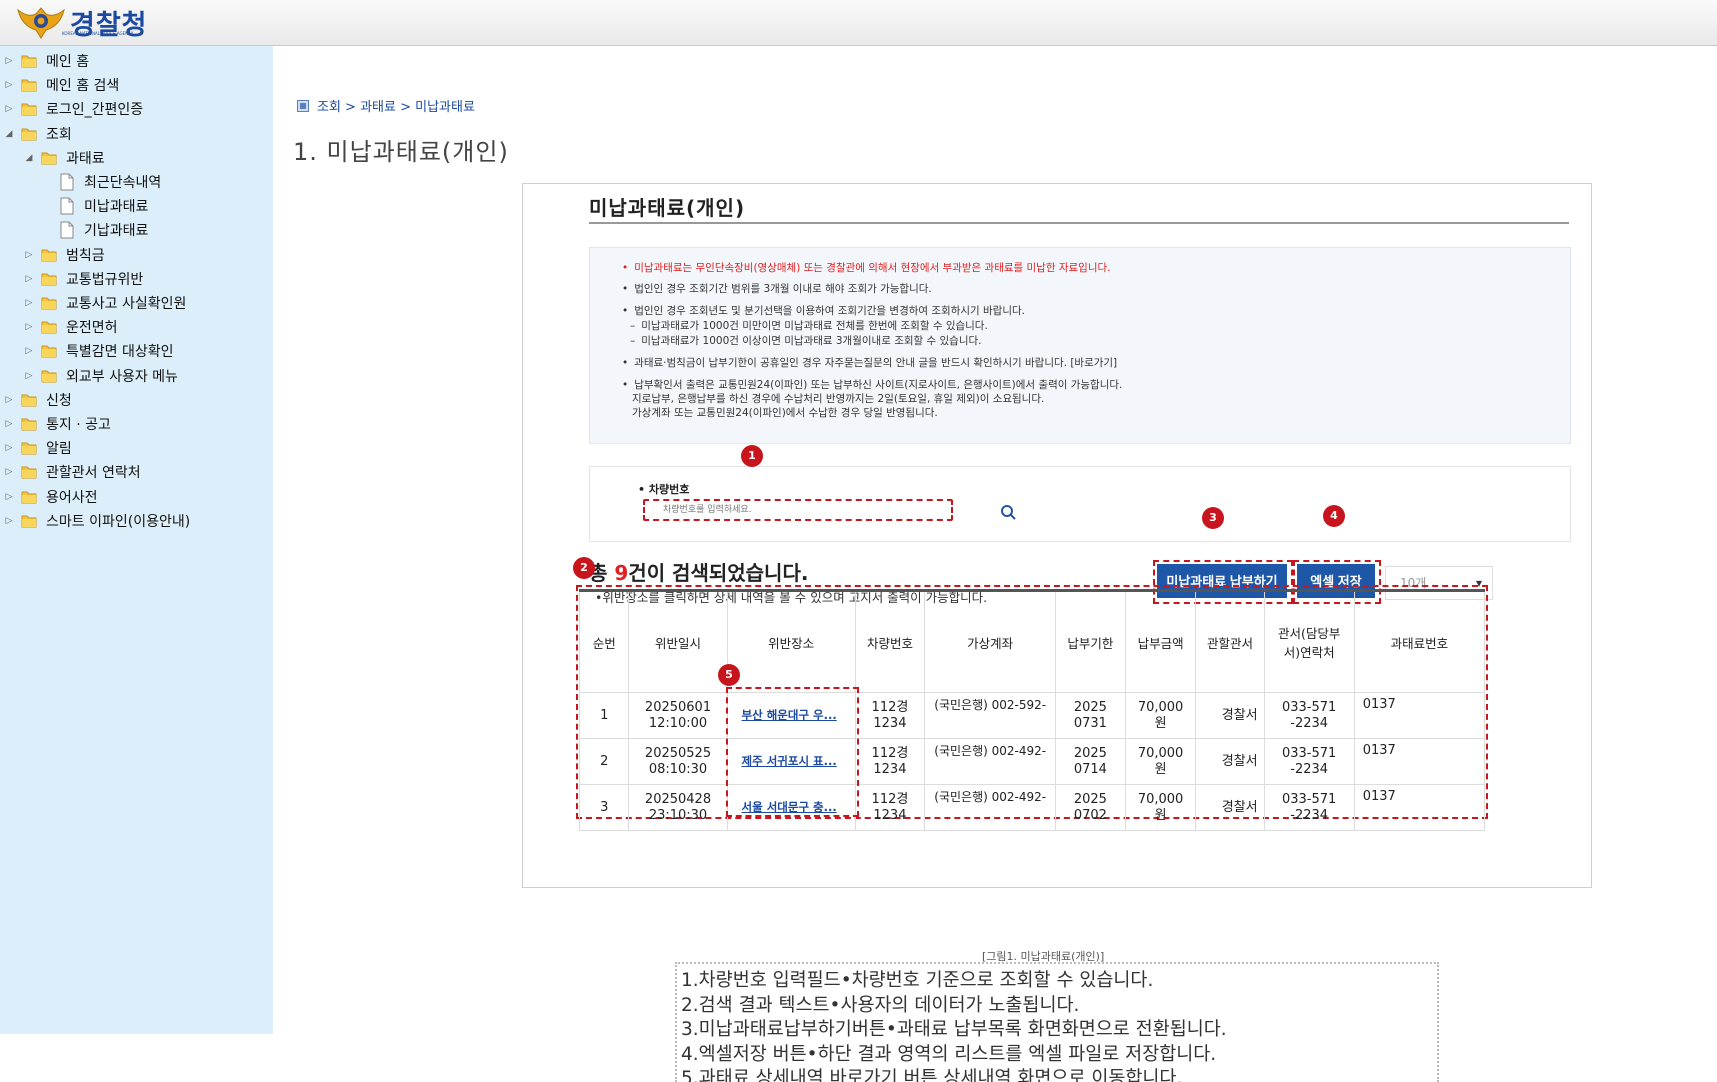 The width and height of the screenshot is (1717, 1082). I want to click on cell-date-time: 23:10:30, so click(678, 815).